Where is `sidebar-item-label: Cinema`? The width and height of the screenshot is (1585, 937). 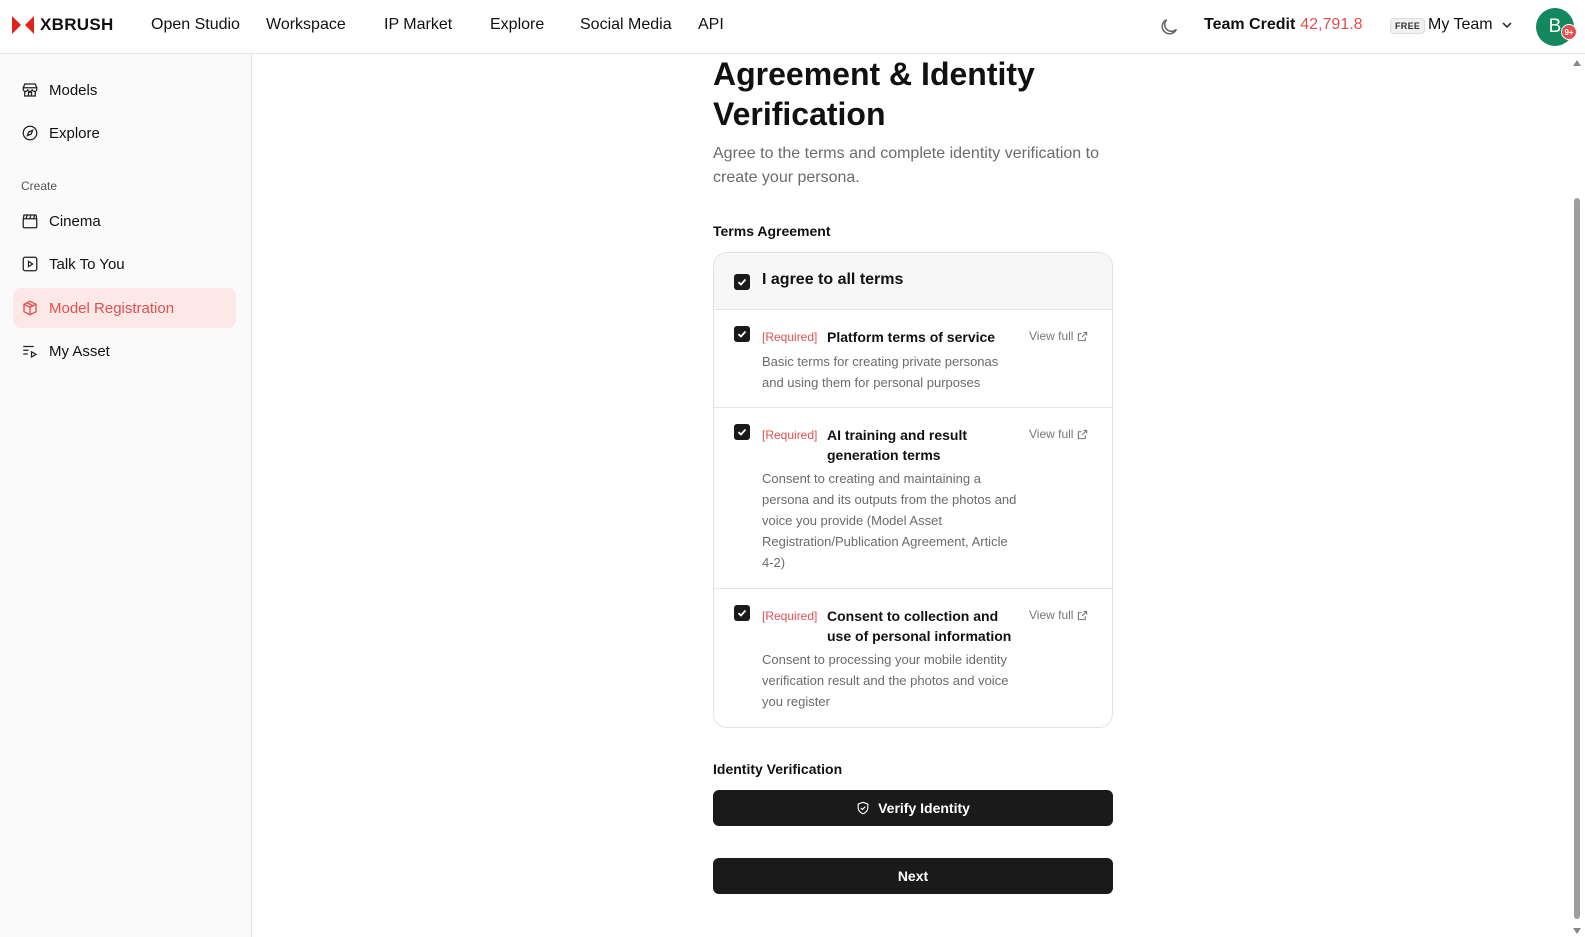 sidebar-item-label: Cinema is located at coordinates (75, 221).